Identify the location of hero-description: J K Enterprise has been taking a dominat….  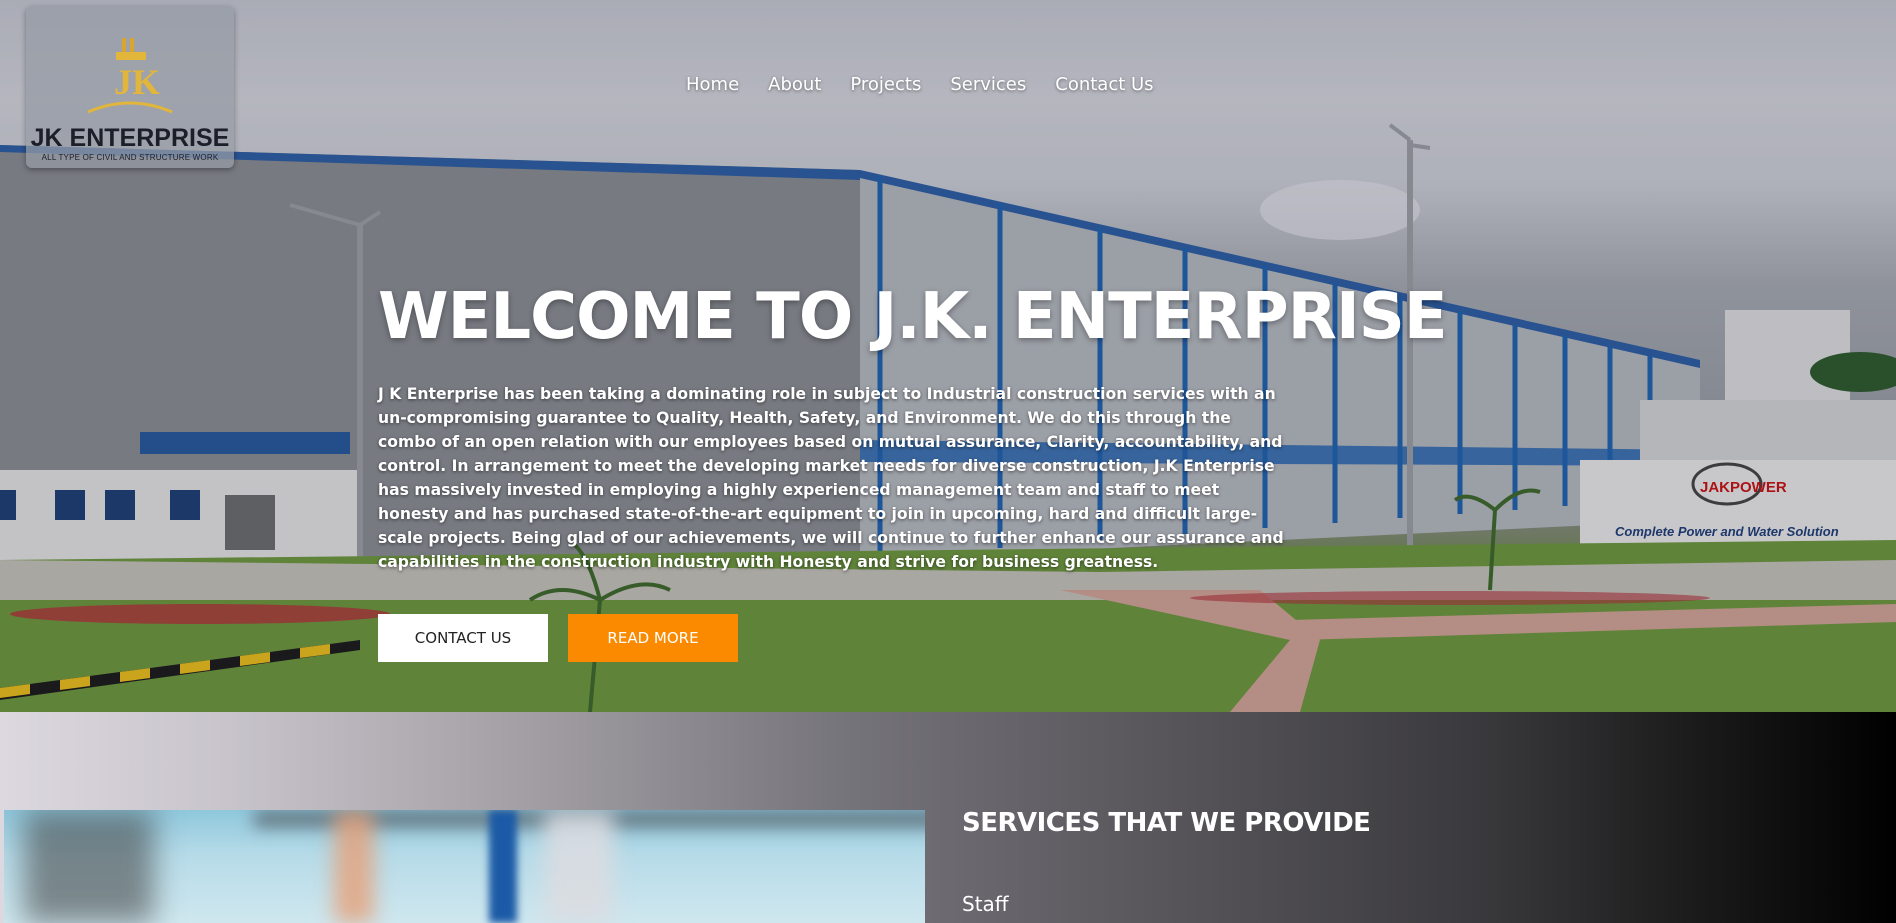
(831, 478).